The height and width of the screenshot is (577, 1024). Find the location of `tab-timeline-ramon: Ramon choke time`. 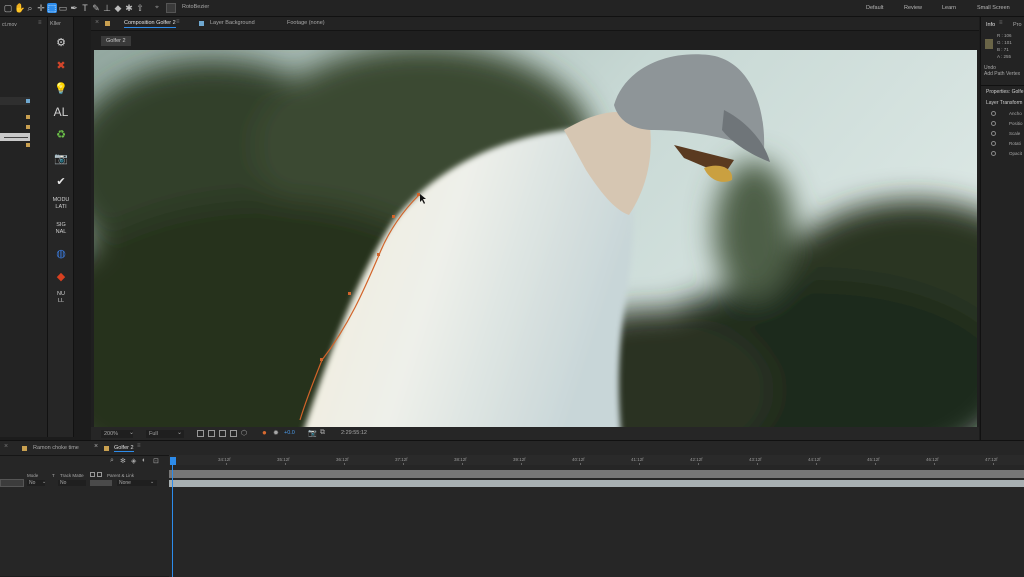

tab-timeline-ramon: Ramon choke time is located at coordinates (56, 448).